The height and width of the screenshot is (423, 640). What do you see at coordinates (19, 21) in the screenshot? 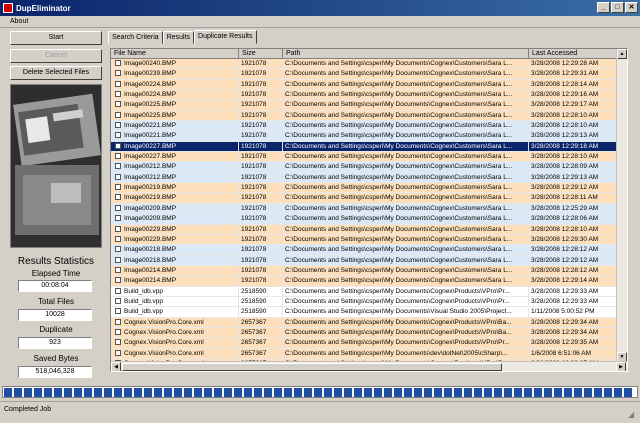
I see `menu-about: About` at bounding box center [19, 21].